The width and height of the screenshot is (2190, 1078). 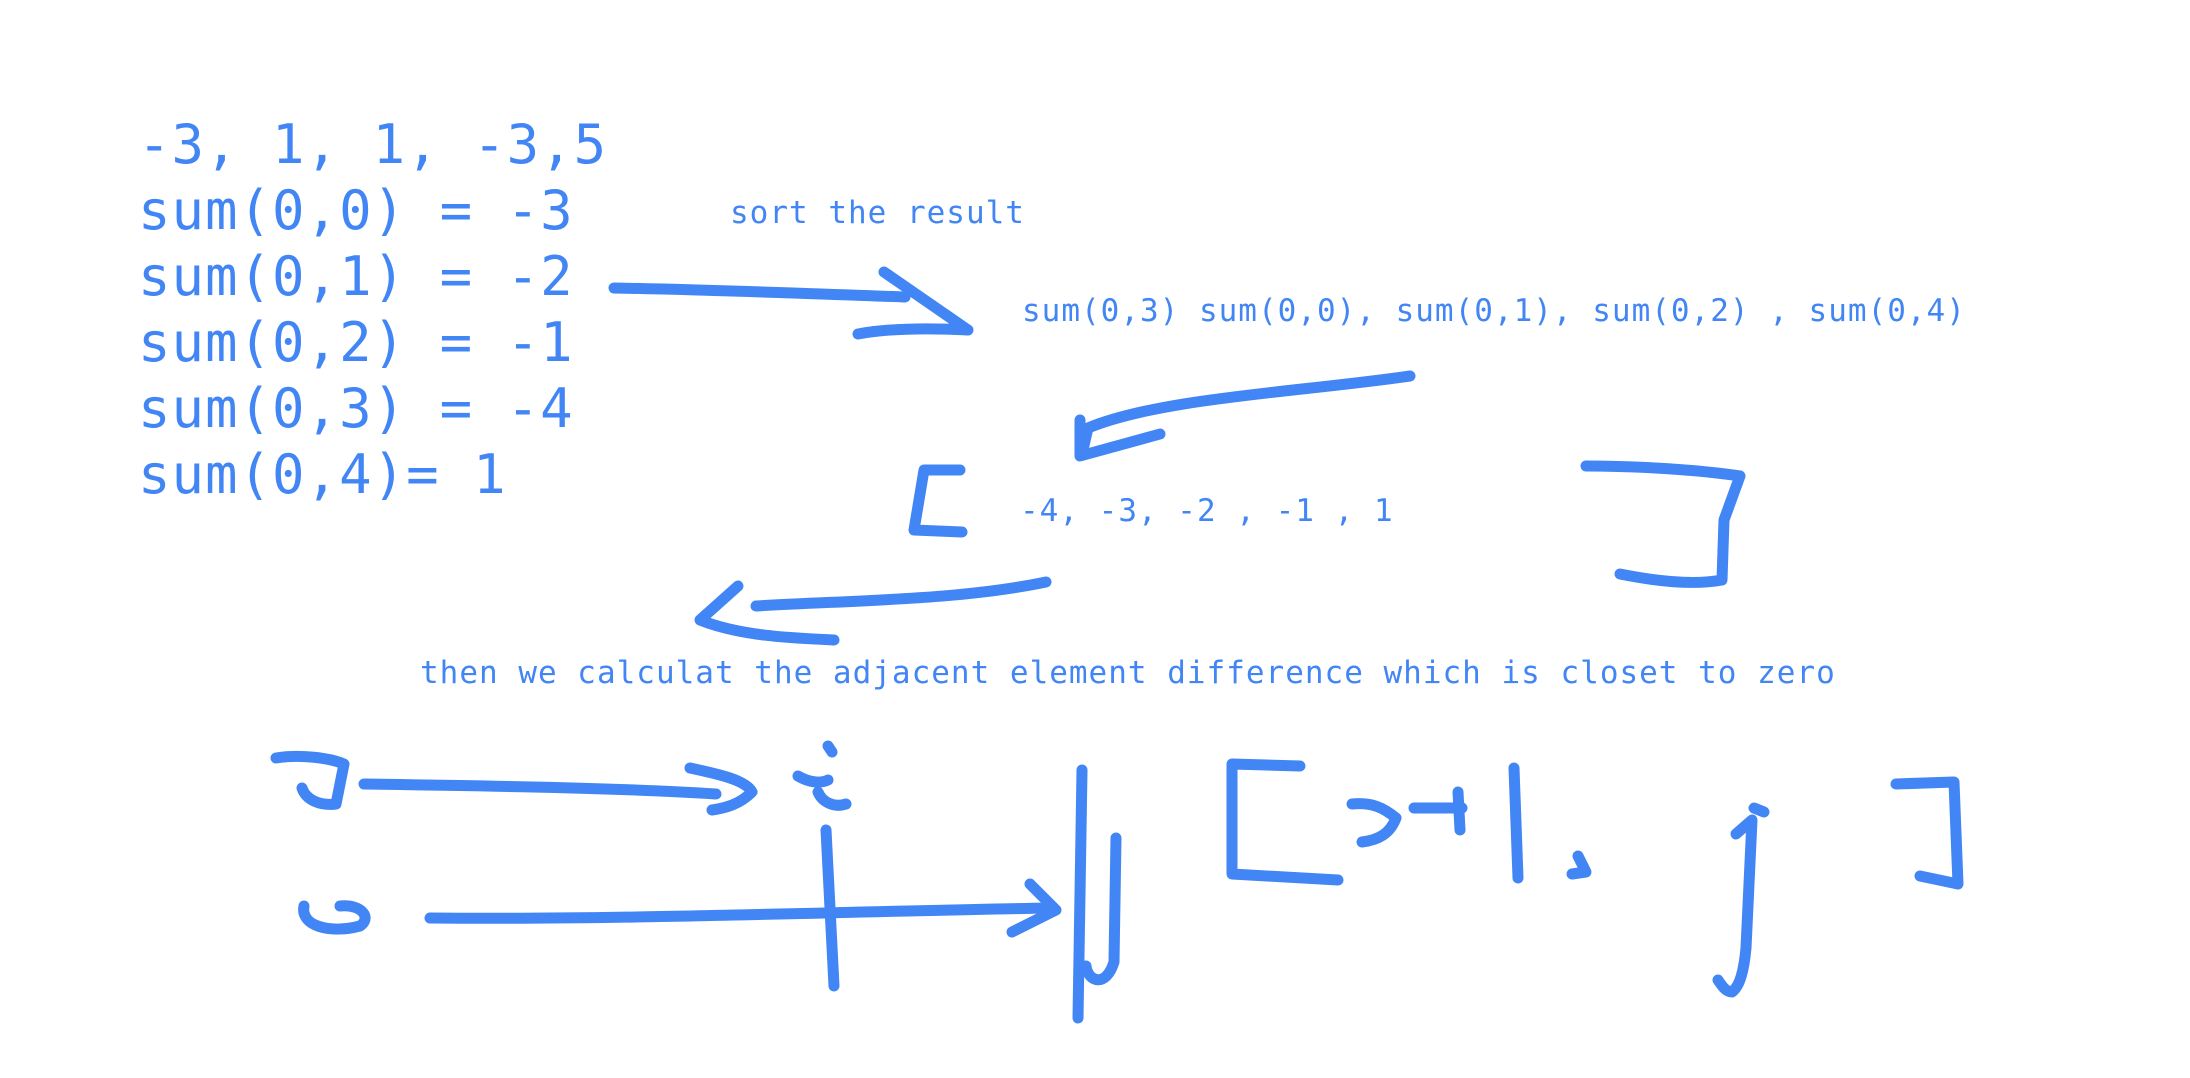 I want to click on glyph-i-plus-one-i, so click(x=1374, y=823).